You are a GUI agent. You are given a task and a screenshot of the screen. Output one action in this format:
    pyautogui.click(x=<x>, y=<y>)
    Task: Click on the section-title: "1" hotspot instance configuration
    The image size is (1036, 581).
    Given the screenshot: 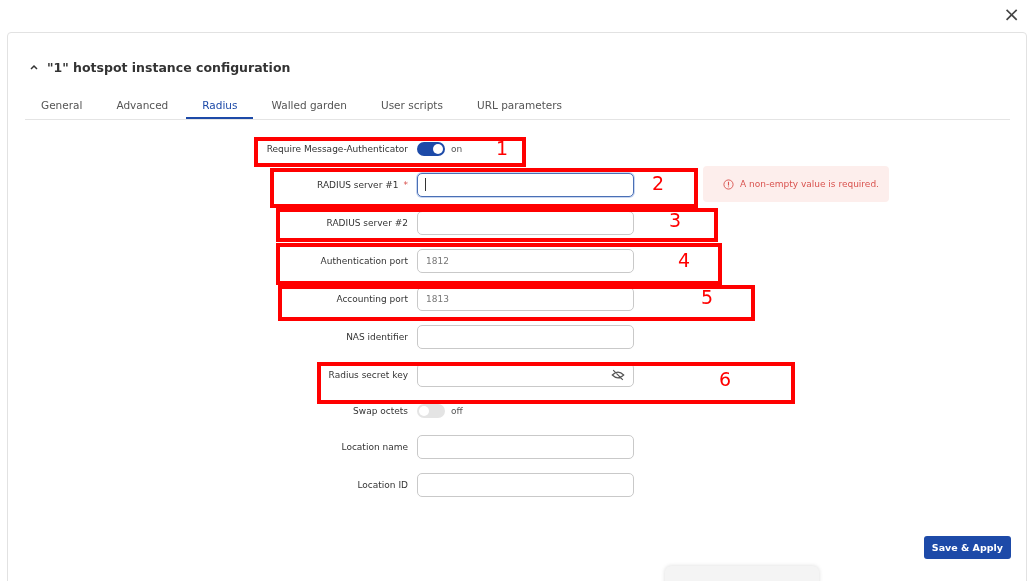 What is the action you would take?
    pyautogui.click(x=169, y=67)
    